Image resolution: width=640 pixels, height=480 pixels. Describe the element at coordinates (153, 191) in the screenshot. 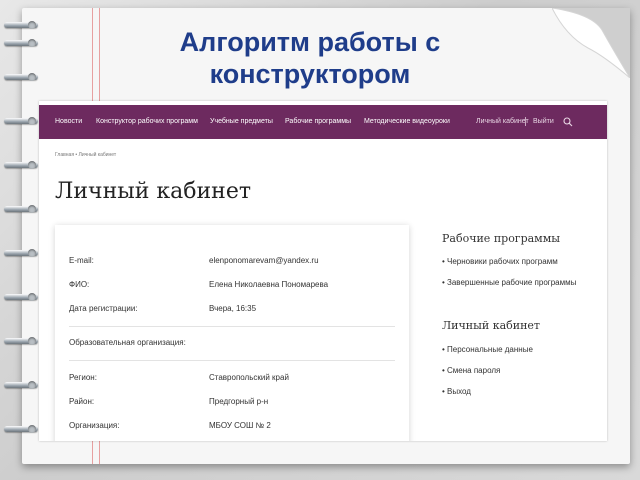

I see `page-title: Личный кабинет` at that location.